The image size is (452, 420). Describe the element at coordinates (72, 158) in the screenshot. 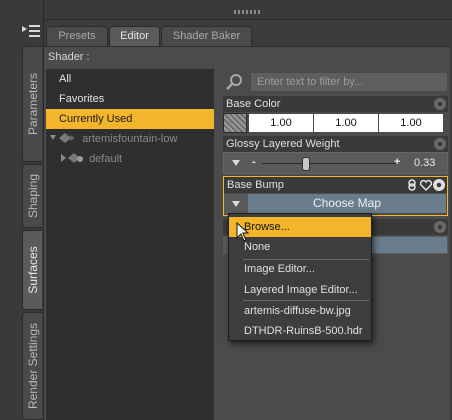

I see `surface-node-icon` at that location.